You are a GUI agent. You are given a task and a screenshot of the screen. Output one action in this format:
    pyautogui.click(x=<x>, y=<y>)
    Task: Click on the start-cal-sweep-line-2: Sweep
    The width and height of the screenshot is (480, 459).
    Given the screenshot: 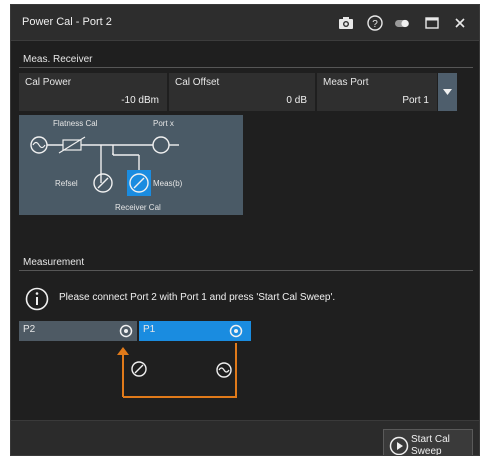 What is the action you would take?
    pyautogui.click(x=426, y=451)
    